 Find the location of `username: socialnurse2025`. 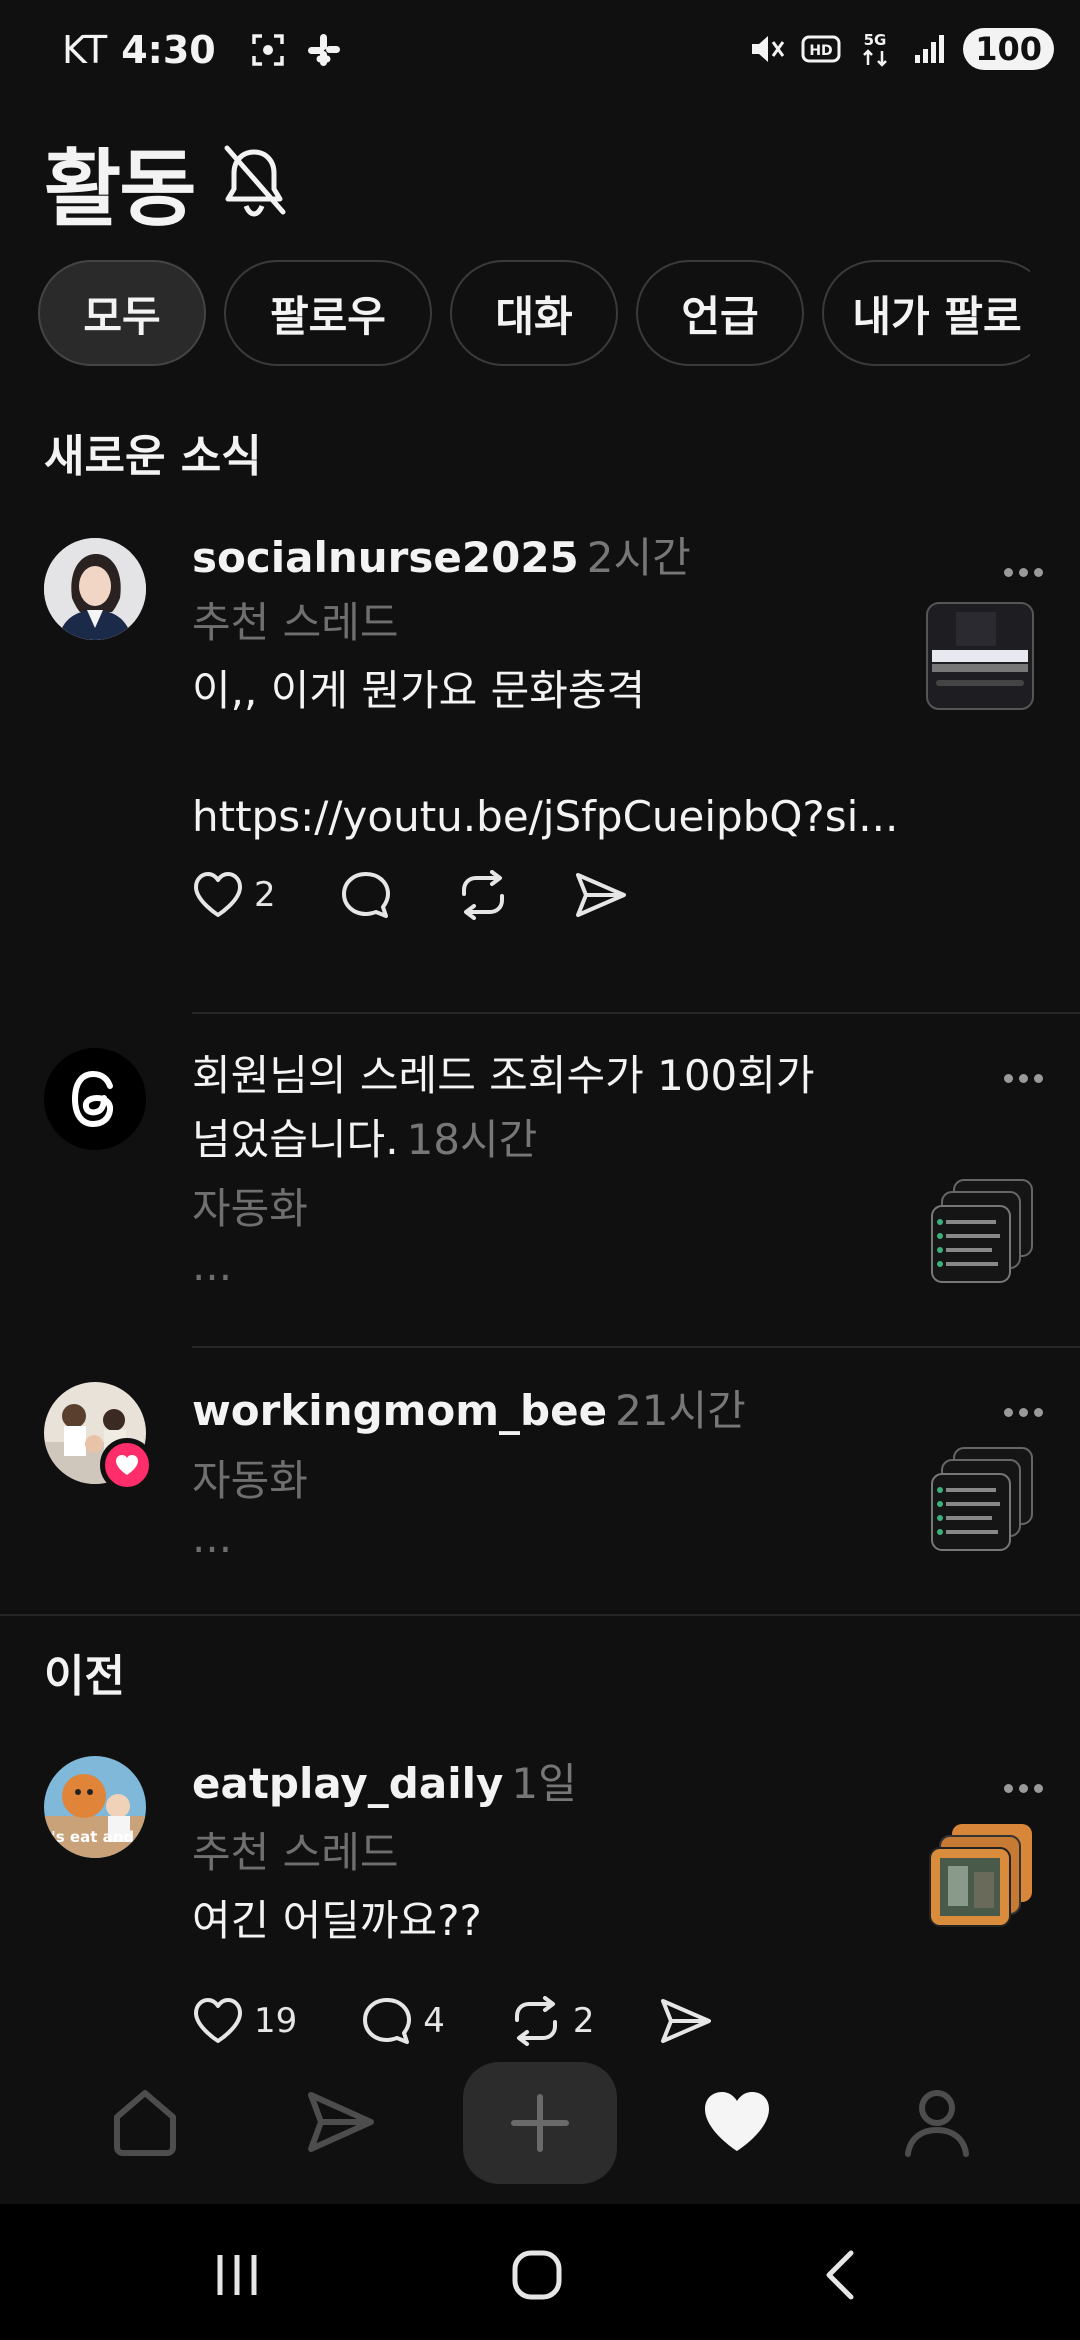

username: socialnurse2025 is located at coordinates (385, 557).